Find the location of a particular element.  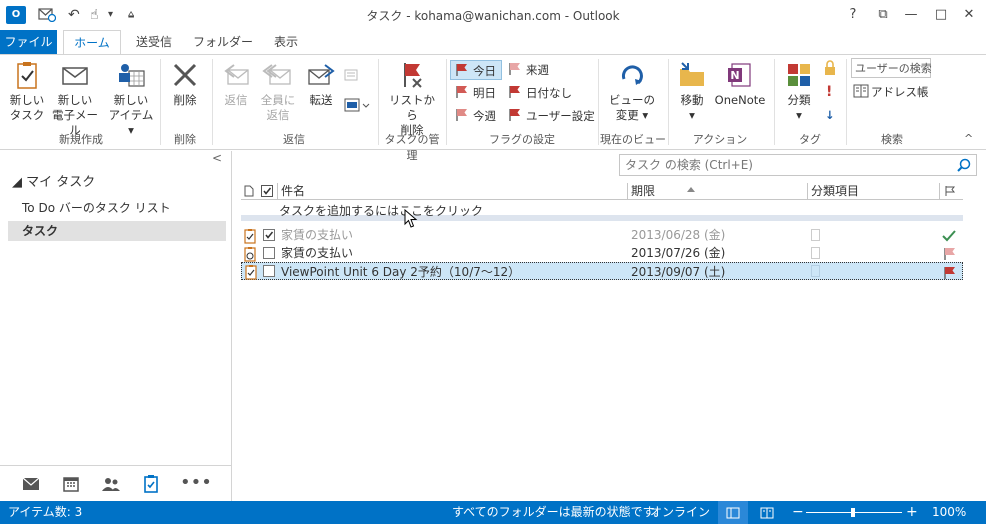

private-button is located at coordinates (830, 70).